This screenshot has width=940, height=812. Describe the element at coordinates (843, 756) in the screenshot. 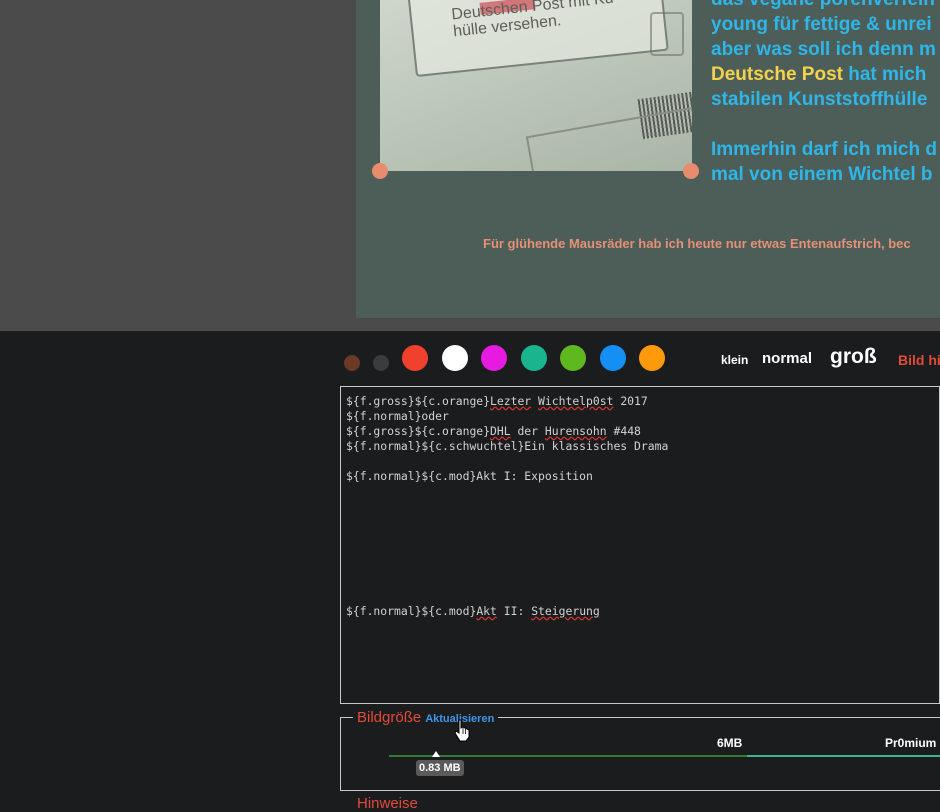

I see `size-bar-premium` at that location.